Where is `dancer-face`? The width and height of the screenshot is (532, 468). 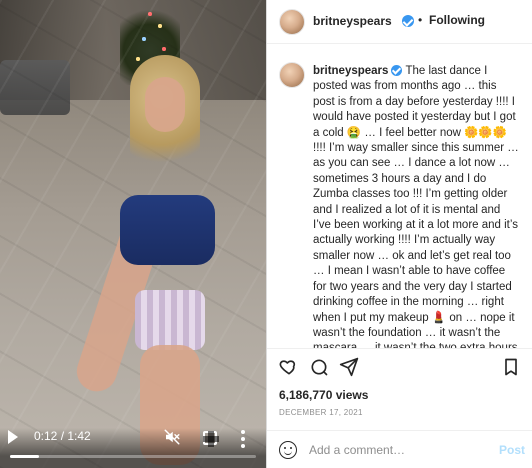 dancer-face is located at coordinates (165, 104).